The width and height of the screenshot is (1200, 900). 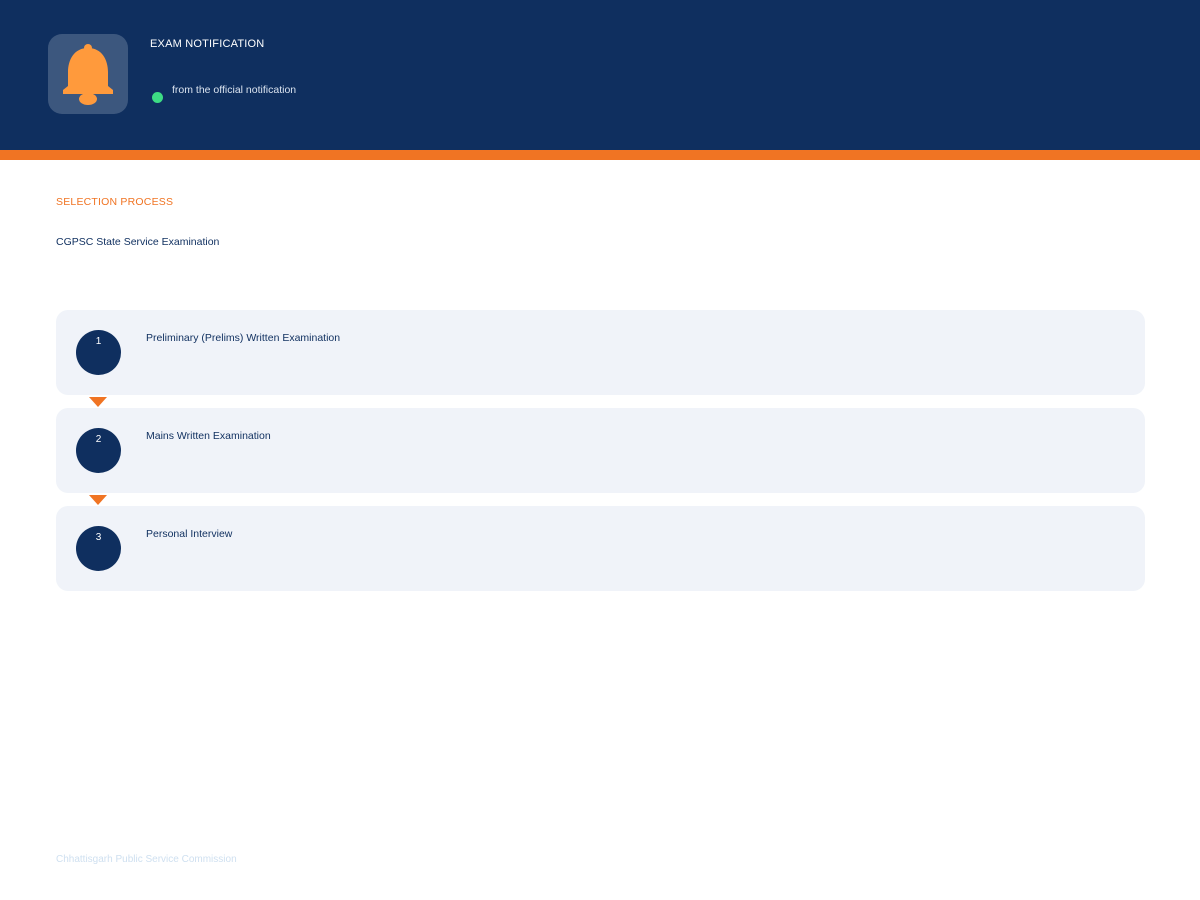 I want to click on bell-icon, so click(x=88, y=74).